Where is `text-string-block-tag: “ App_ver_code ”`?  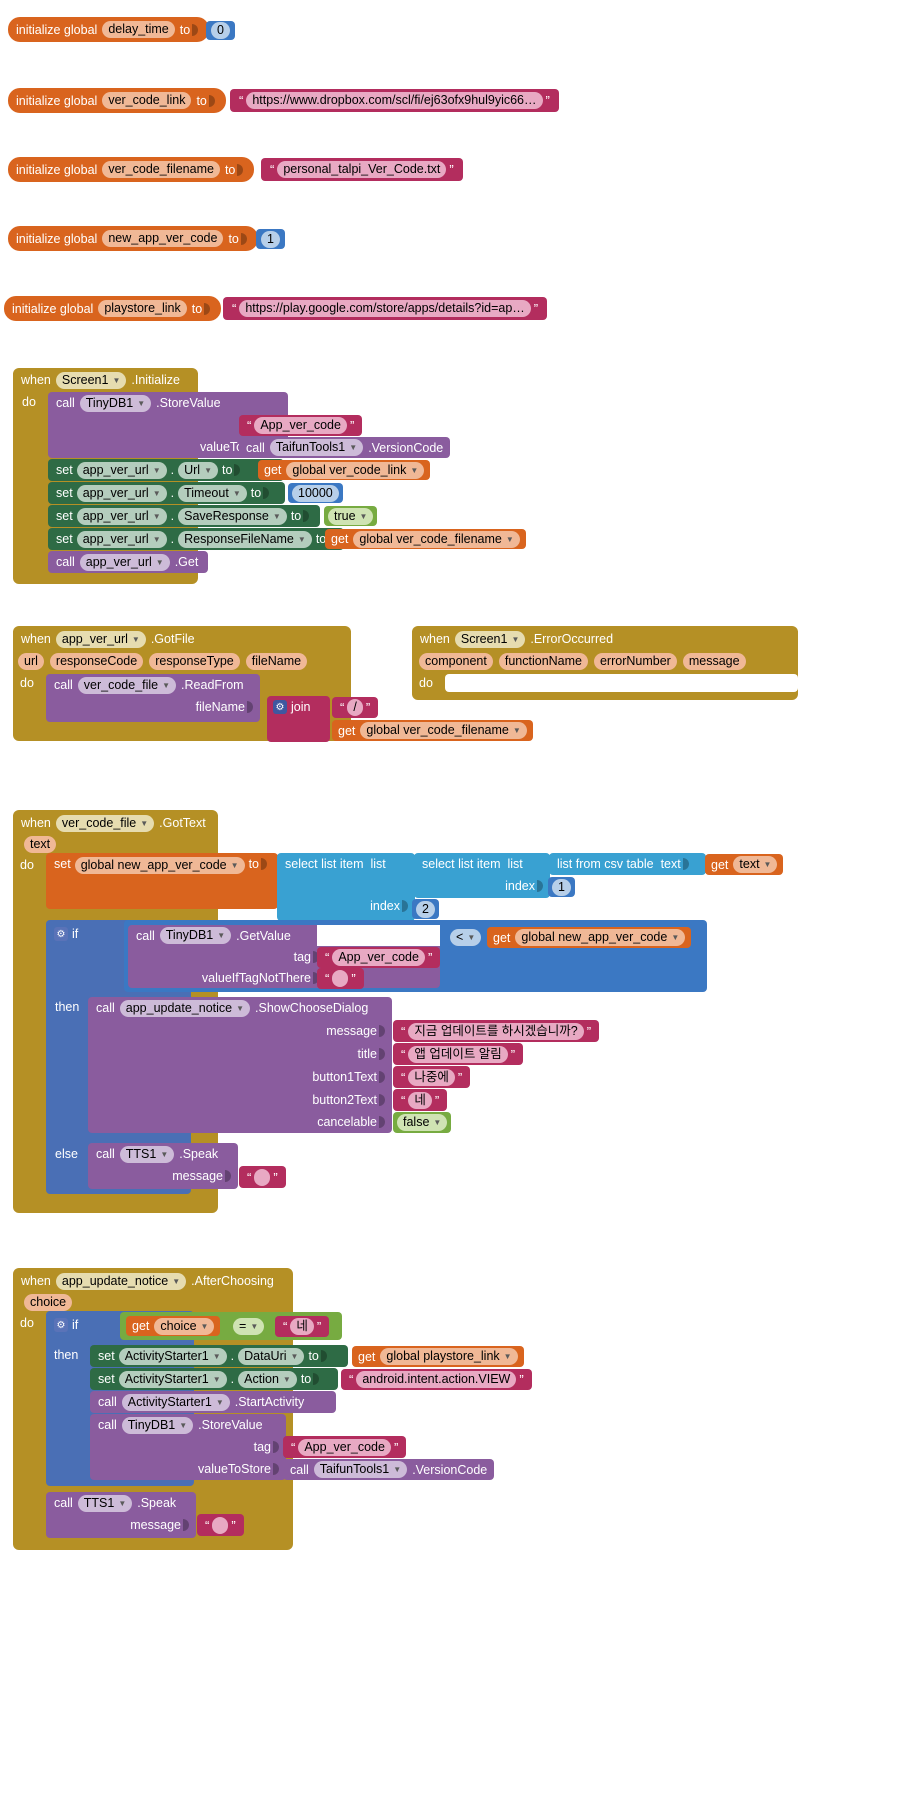
text-string-block-tag: “ App_ver_code ” is located at coordinates (301, 425).